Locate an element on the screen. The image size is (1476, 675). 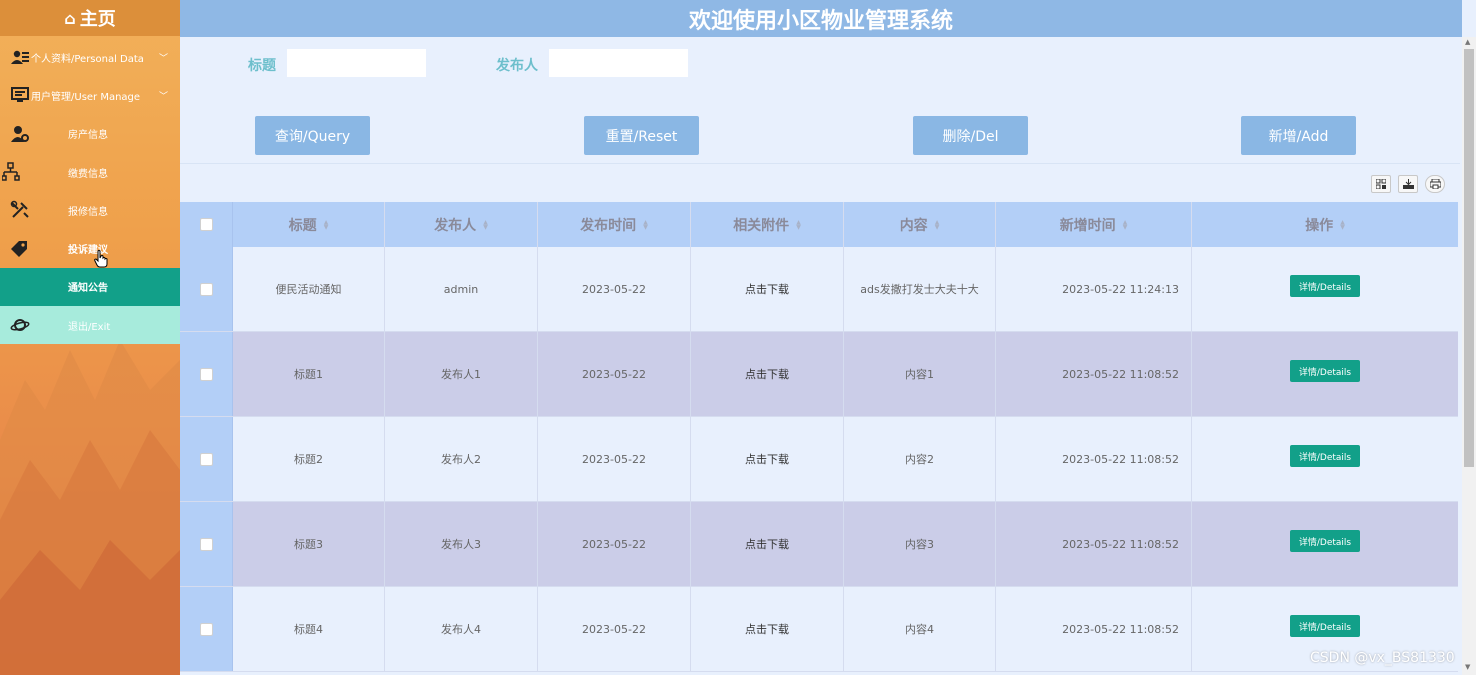
sidebar-item-label: 房产信息 is located at coordinates (88, 136).